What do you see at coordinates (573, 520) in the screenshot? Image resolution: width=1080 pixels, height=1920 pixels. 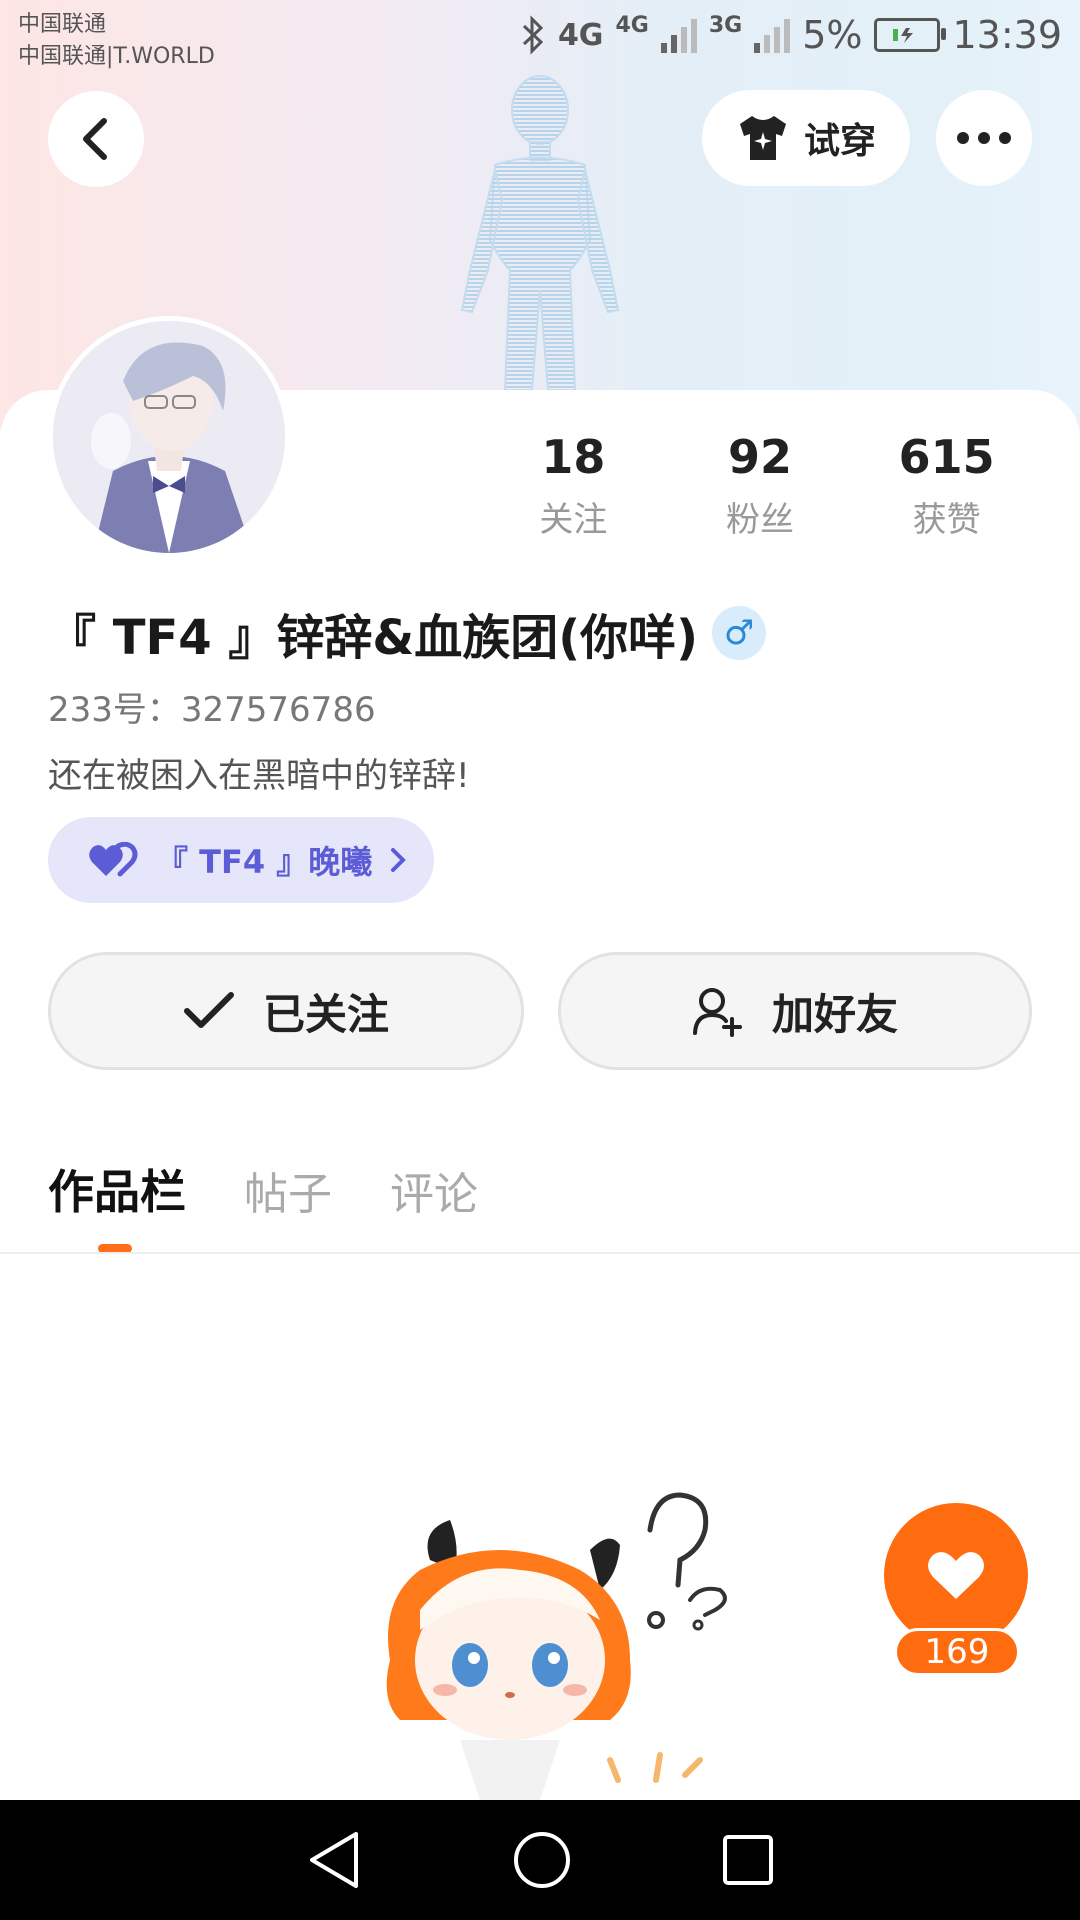 I see `stat-label: 关注` at bounding box center [573, 520].